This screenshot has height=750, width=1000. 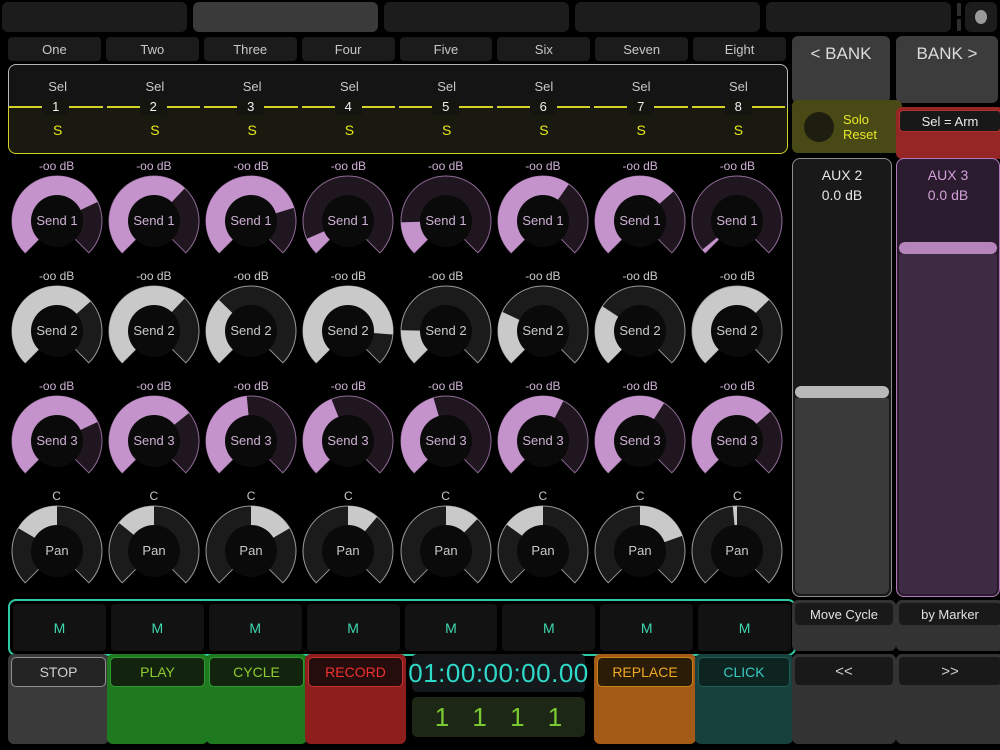 What do you see at coordinates (59, 627) in the screenshot?
I see `mute-button-ch1: M` at bounding box center [59, 627].